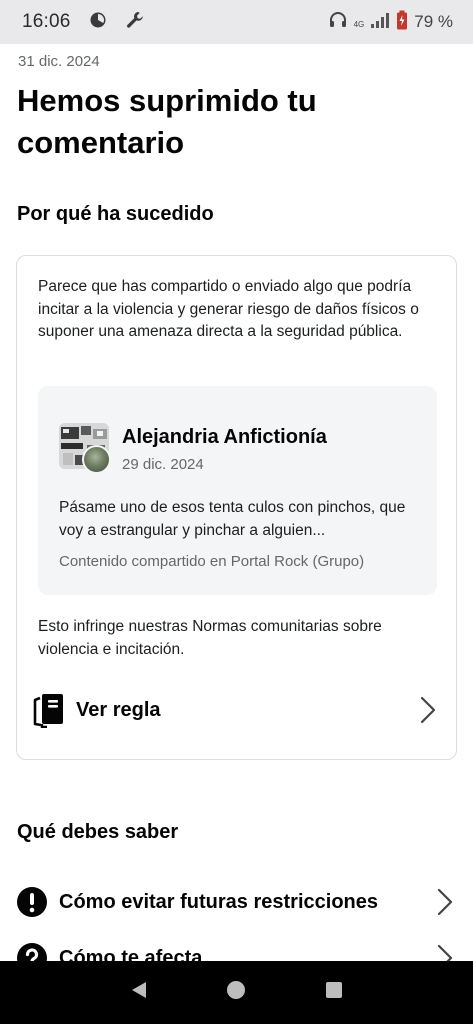  What do you see at coordinates (32, 902) in the screenshot?
I see `exclamation-circle-icon` at bounding box center [32, 902].